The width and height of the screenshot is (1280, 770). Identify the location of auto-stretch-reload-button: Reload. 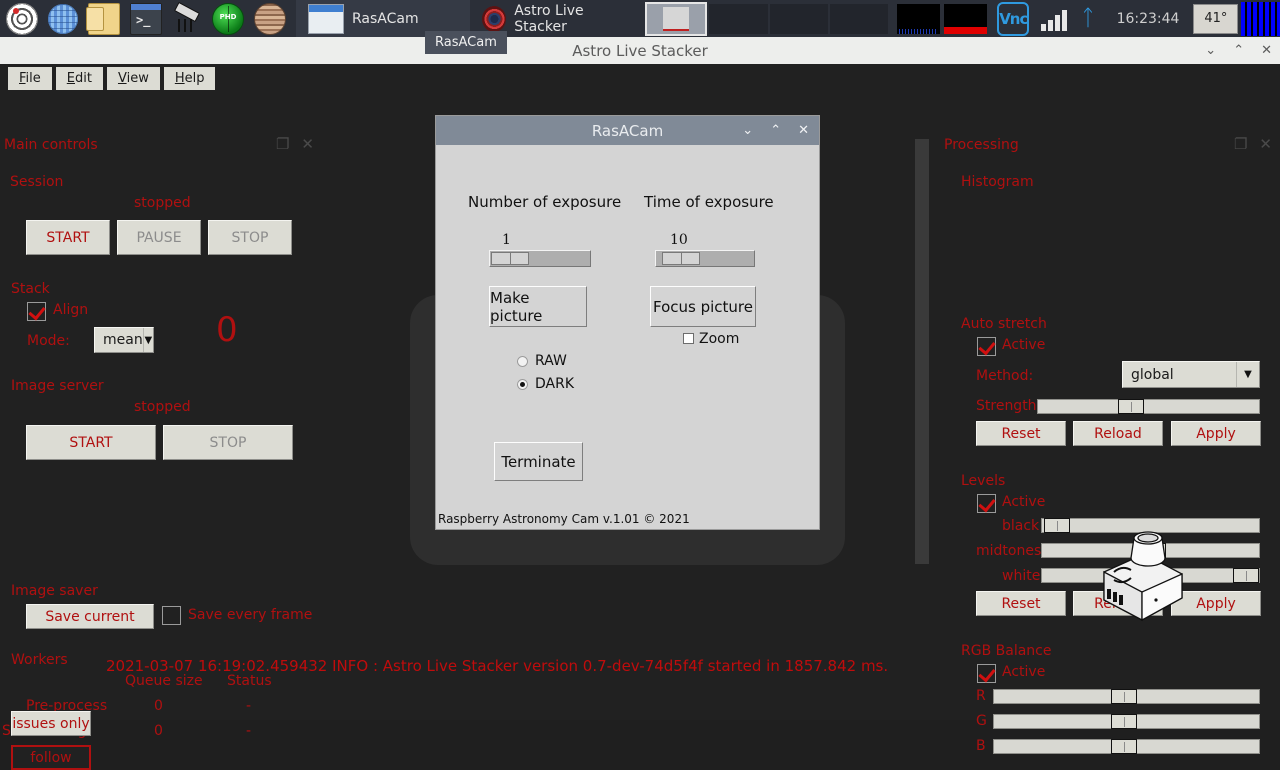
(1118, 433).